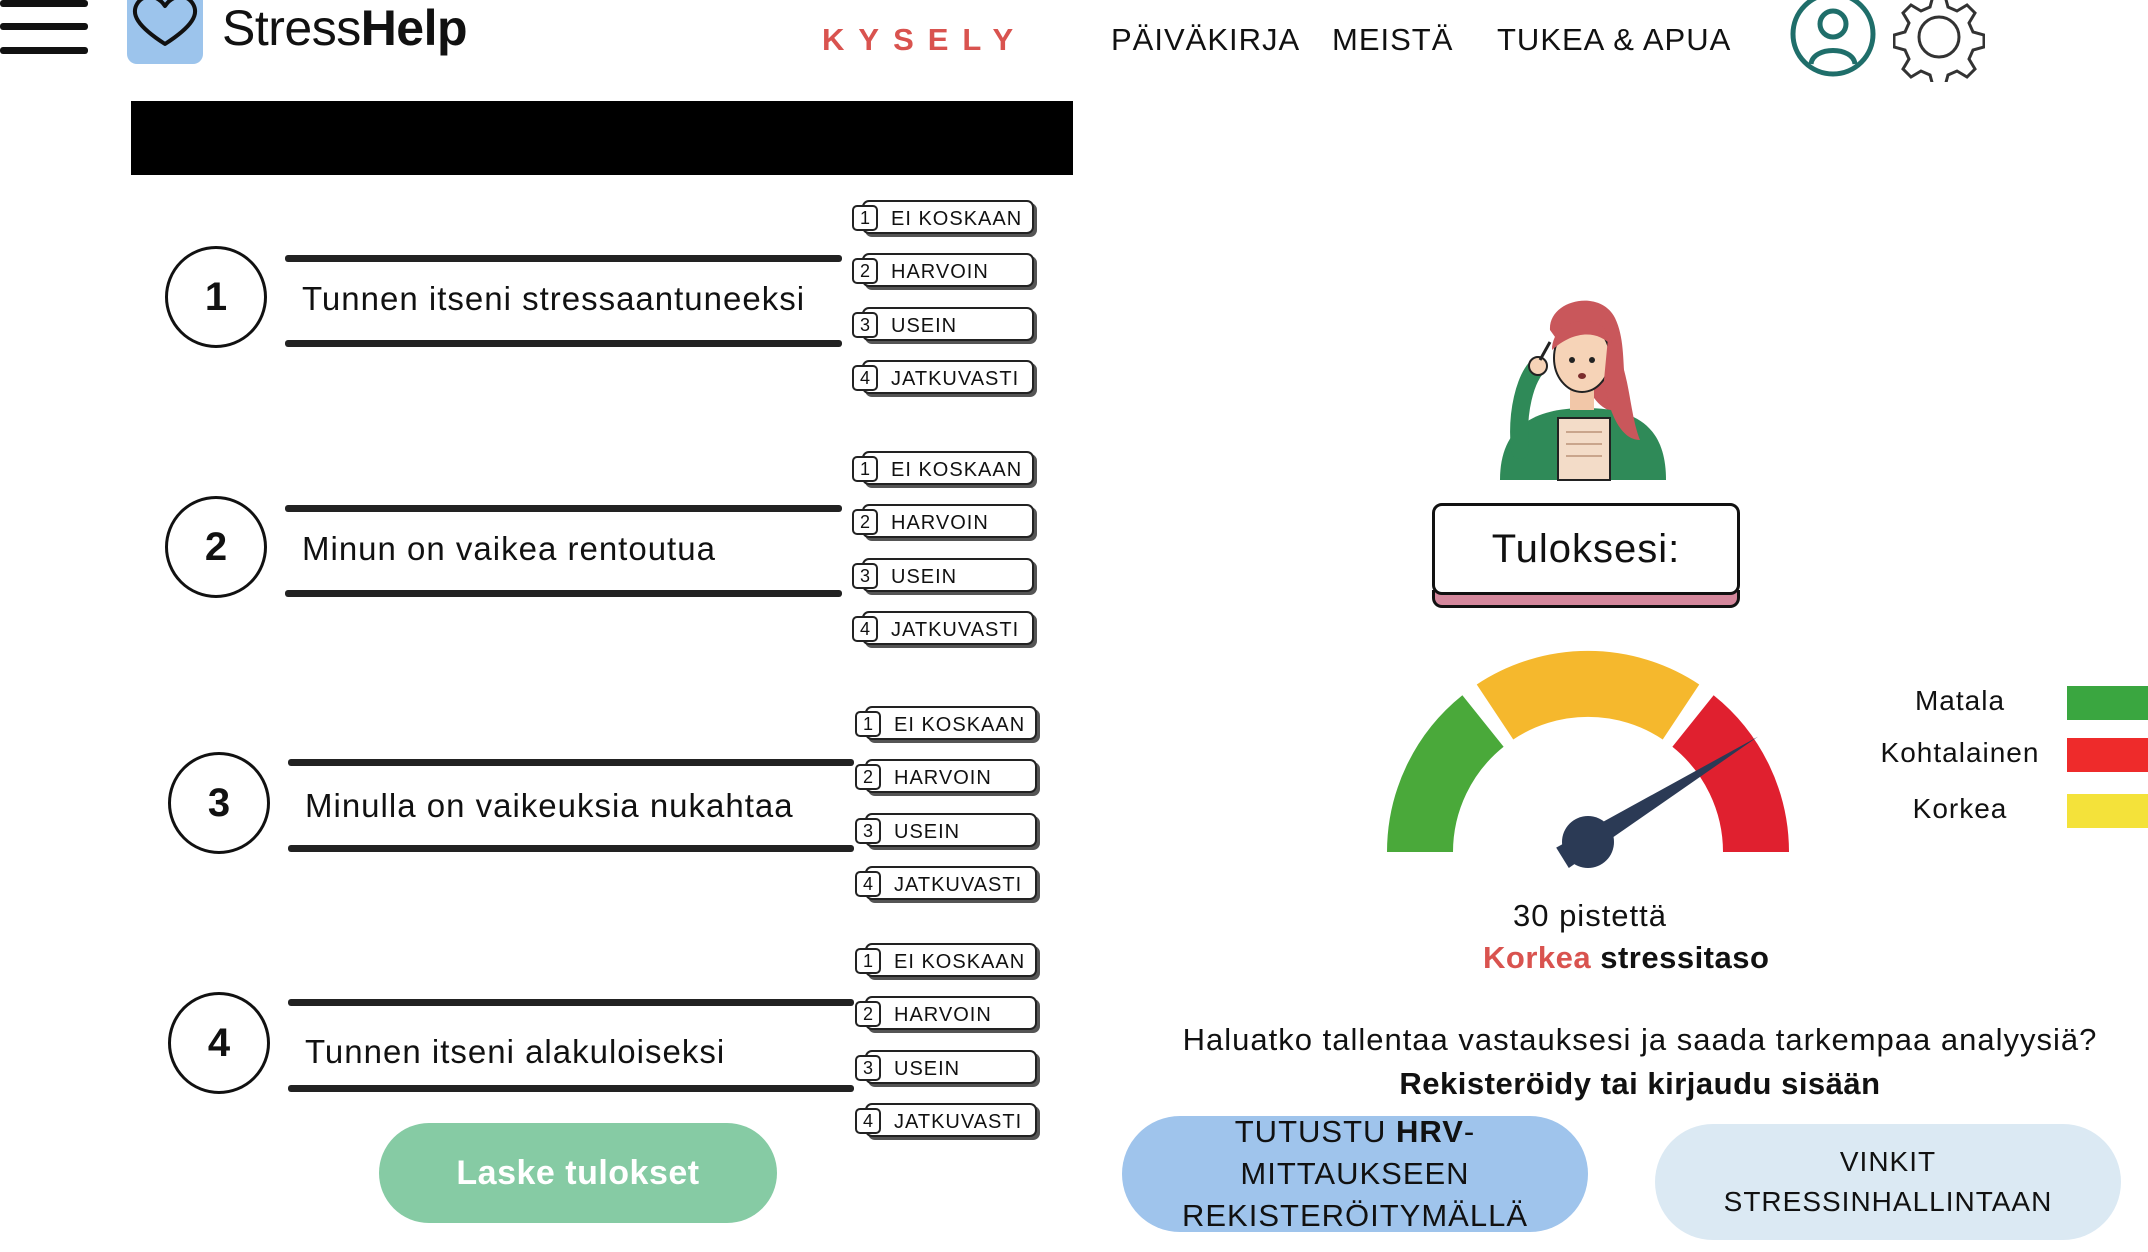 The width and height of the screenshot is (2148, 1252). I want to click on nav-kysely: KYSELY, so click(924, 40).